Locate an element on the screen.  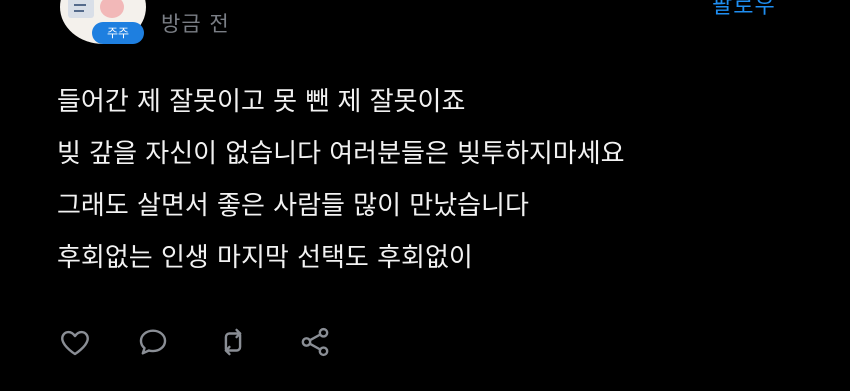
share-icon is located at coordinates (315, 342).